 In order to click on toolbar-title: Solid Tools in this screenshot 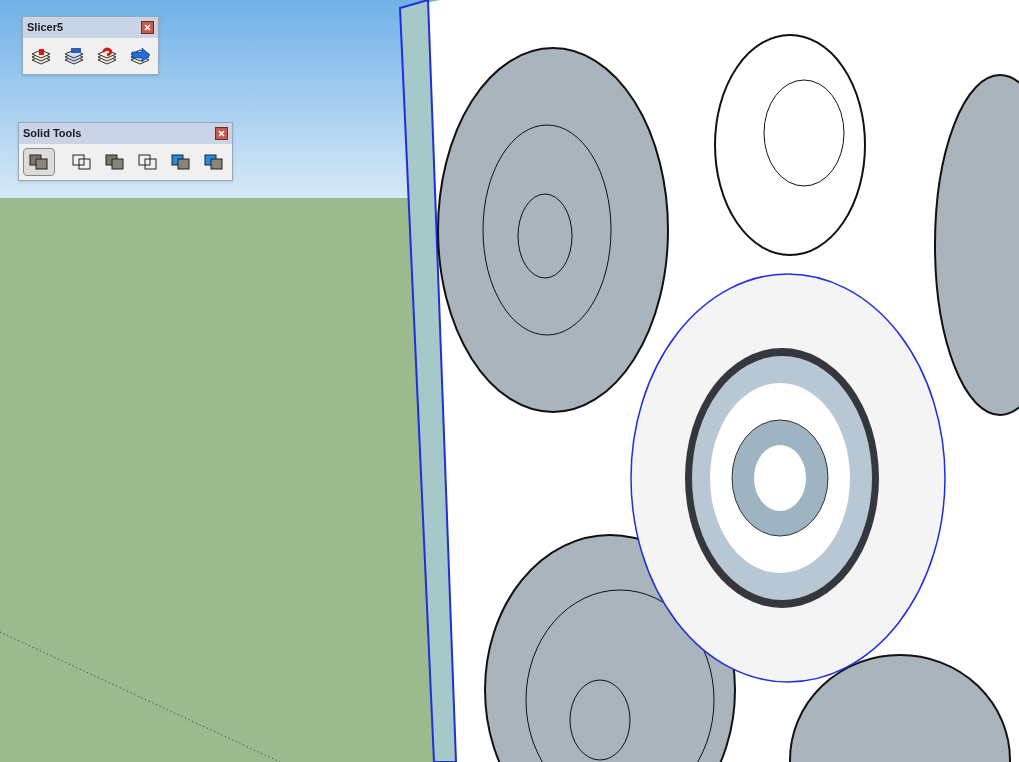, I will do `click(52, 133)`.